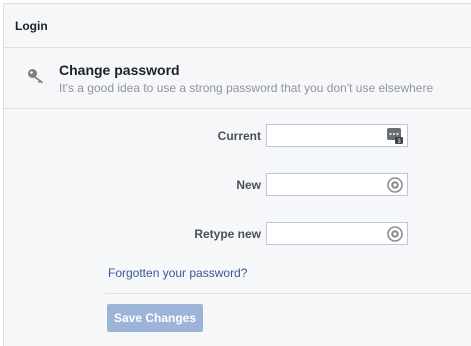 This screenshot has width=471, height=346. I want to click on retype-password-field, so click(337, 233).